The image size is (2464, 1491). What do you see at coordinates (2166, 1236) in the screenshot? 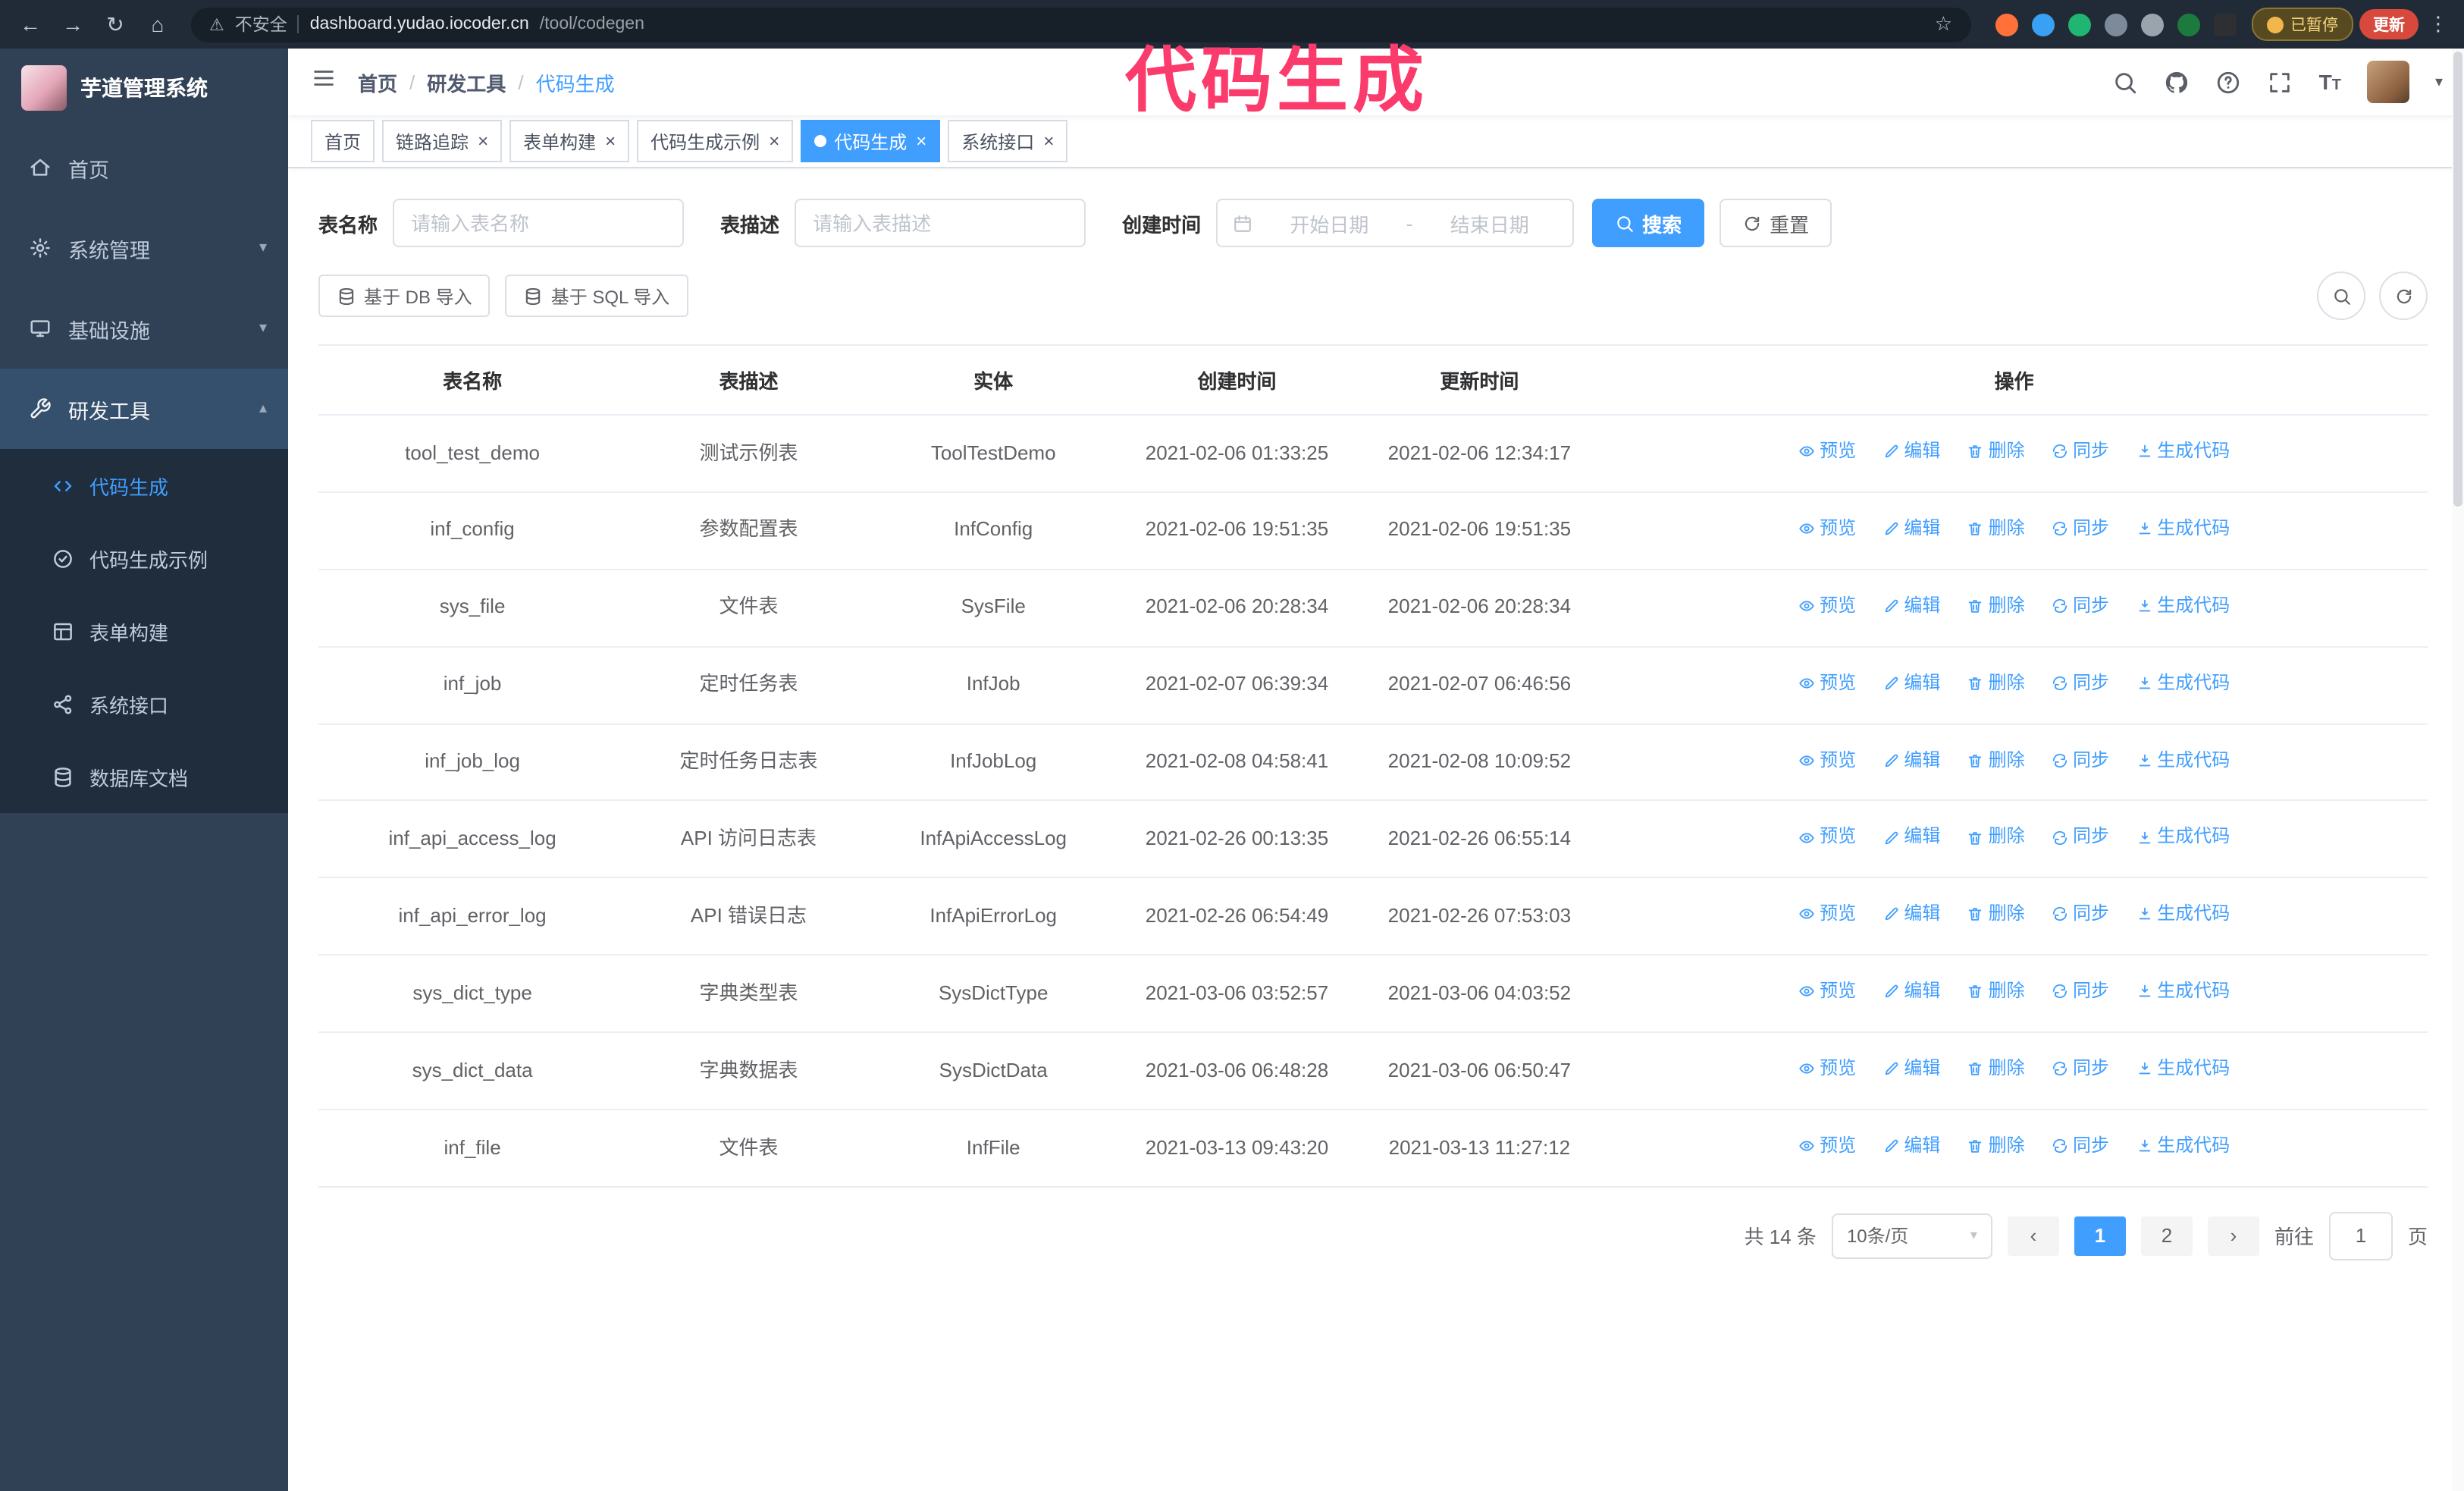
I see `page-button-2: 2` at bounding box center [2166, 1236].